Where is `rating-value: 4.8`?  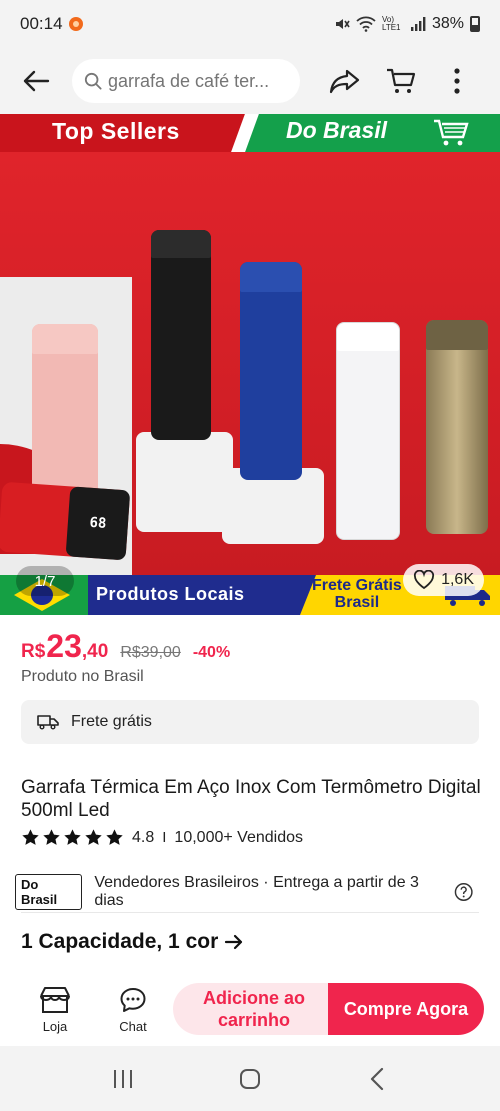
rating-value: 4.8 is located at coordinates (143, 837).